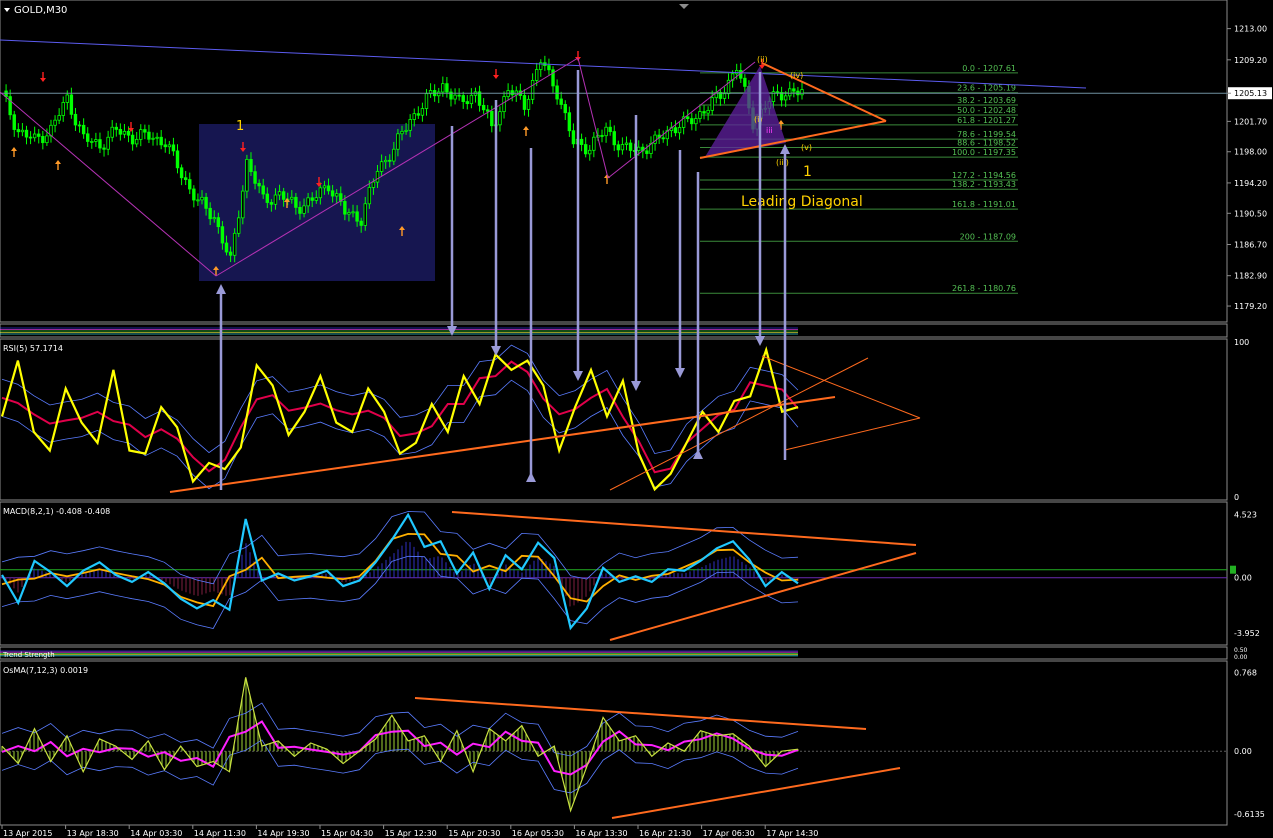  I want to click on time-tick-label: 16 Apr 05:30, so click(538, 833).